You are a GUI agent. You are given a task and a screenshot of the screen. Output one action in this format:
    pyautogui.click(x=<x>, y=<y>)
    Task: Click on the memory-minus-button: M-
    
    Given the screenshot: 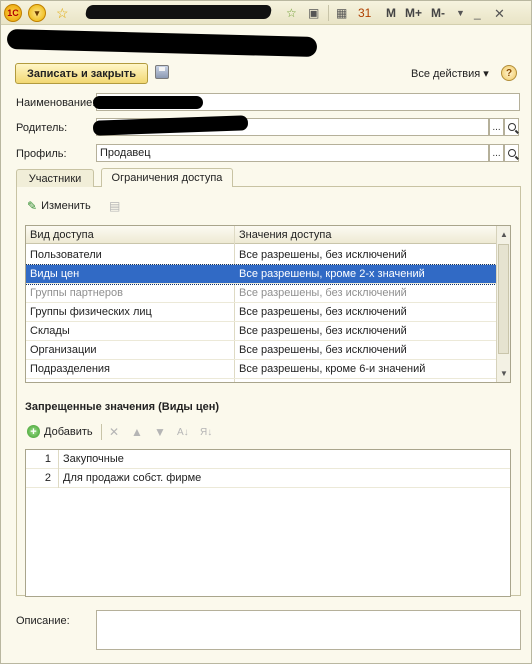 What is the action you would take?
    pyautogui.click(x=438, y=13)
    